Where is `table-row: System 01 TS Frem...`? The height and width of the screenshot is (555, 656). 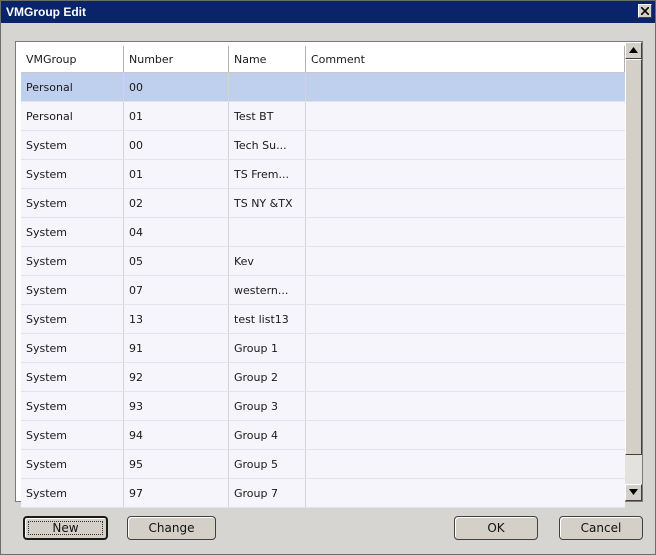
table-row: System 01 TS Frem... is located at coordinates (323, 174).